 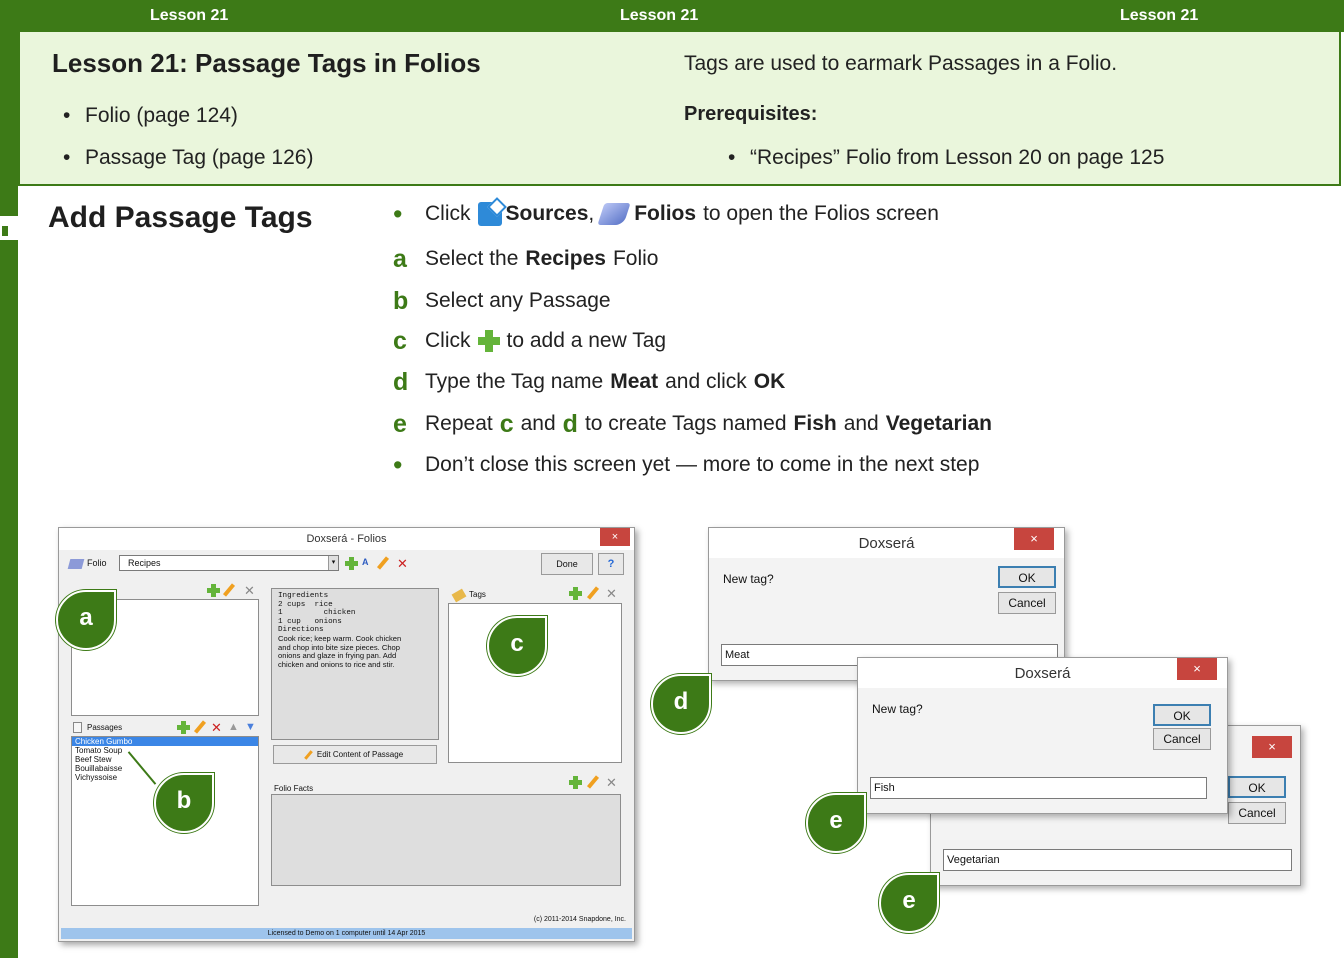 I want to click on delete-tag-icon: ✕, so click(x=611, y=593).